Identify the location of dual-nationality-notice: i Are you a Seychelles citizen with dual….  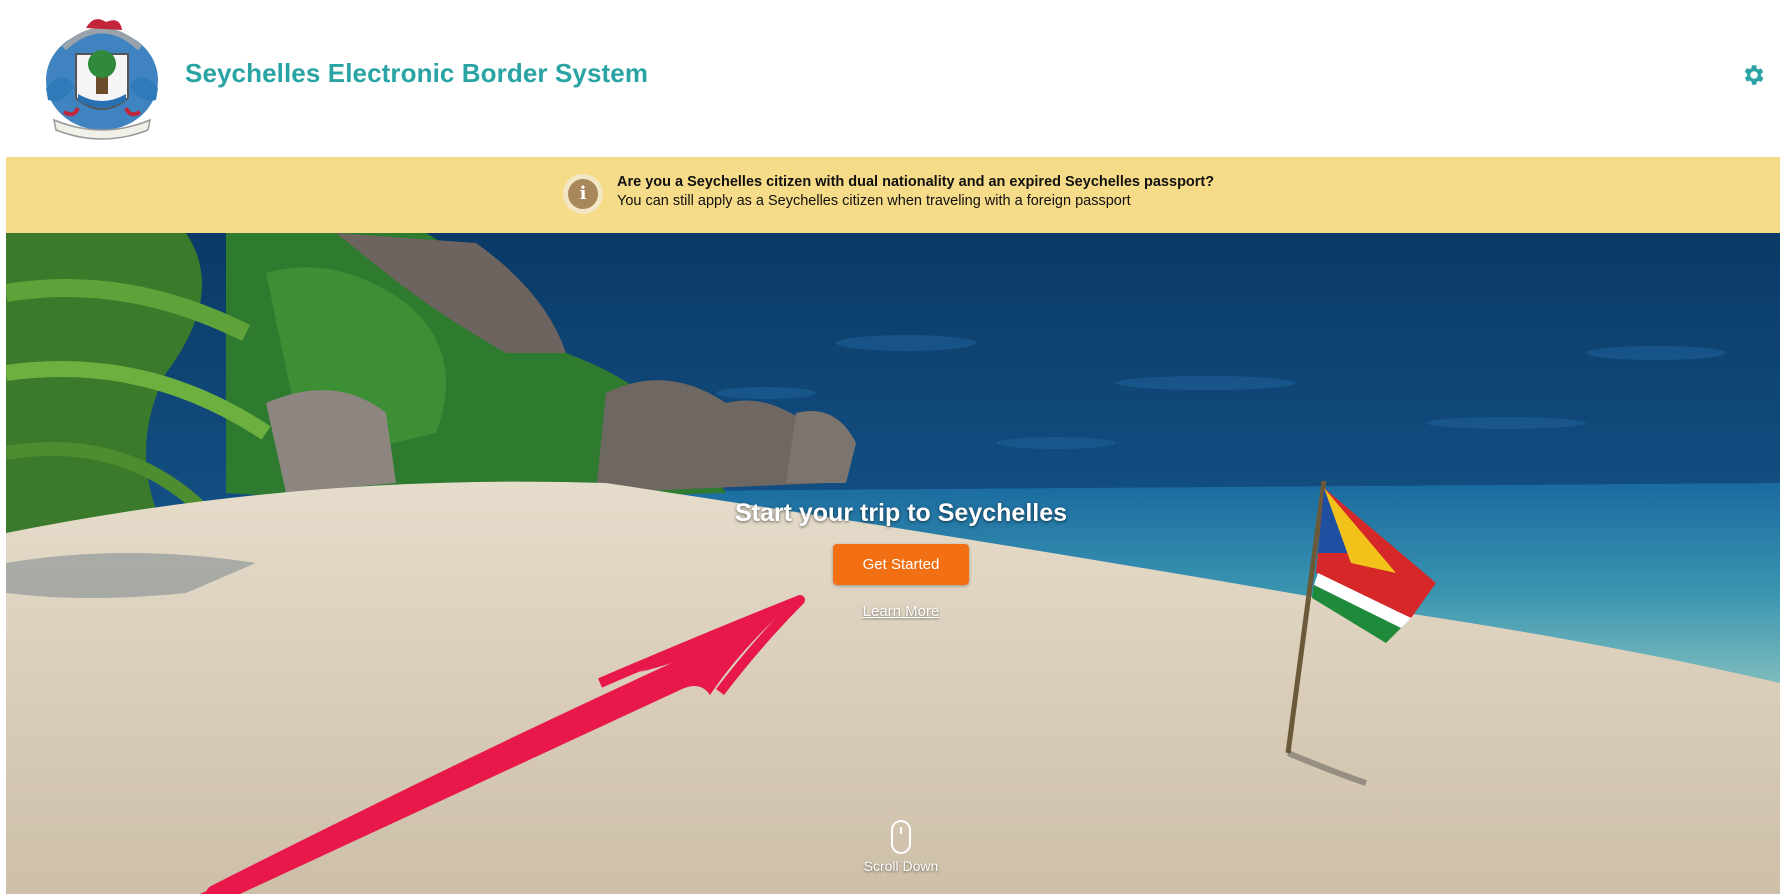
(893, 195).